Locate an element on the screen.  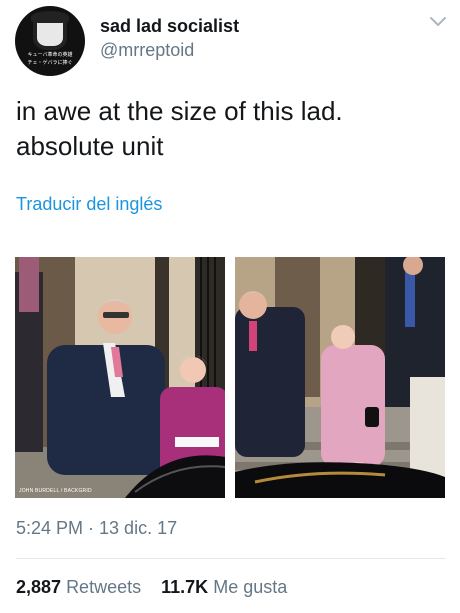
photo-credit: JOHN BURDELL / BACKGRID is located at coordinates (55, 491).